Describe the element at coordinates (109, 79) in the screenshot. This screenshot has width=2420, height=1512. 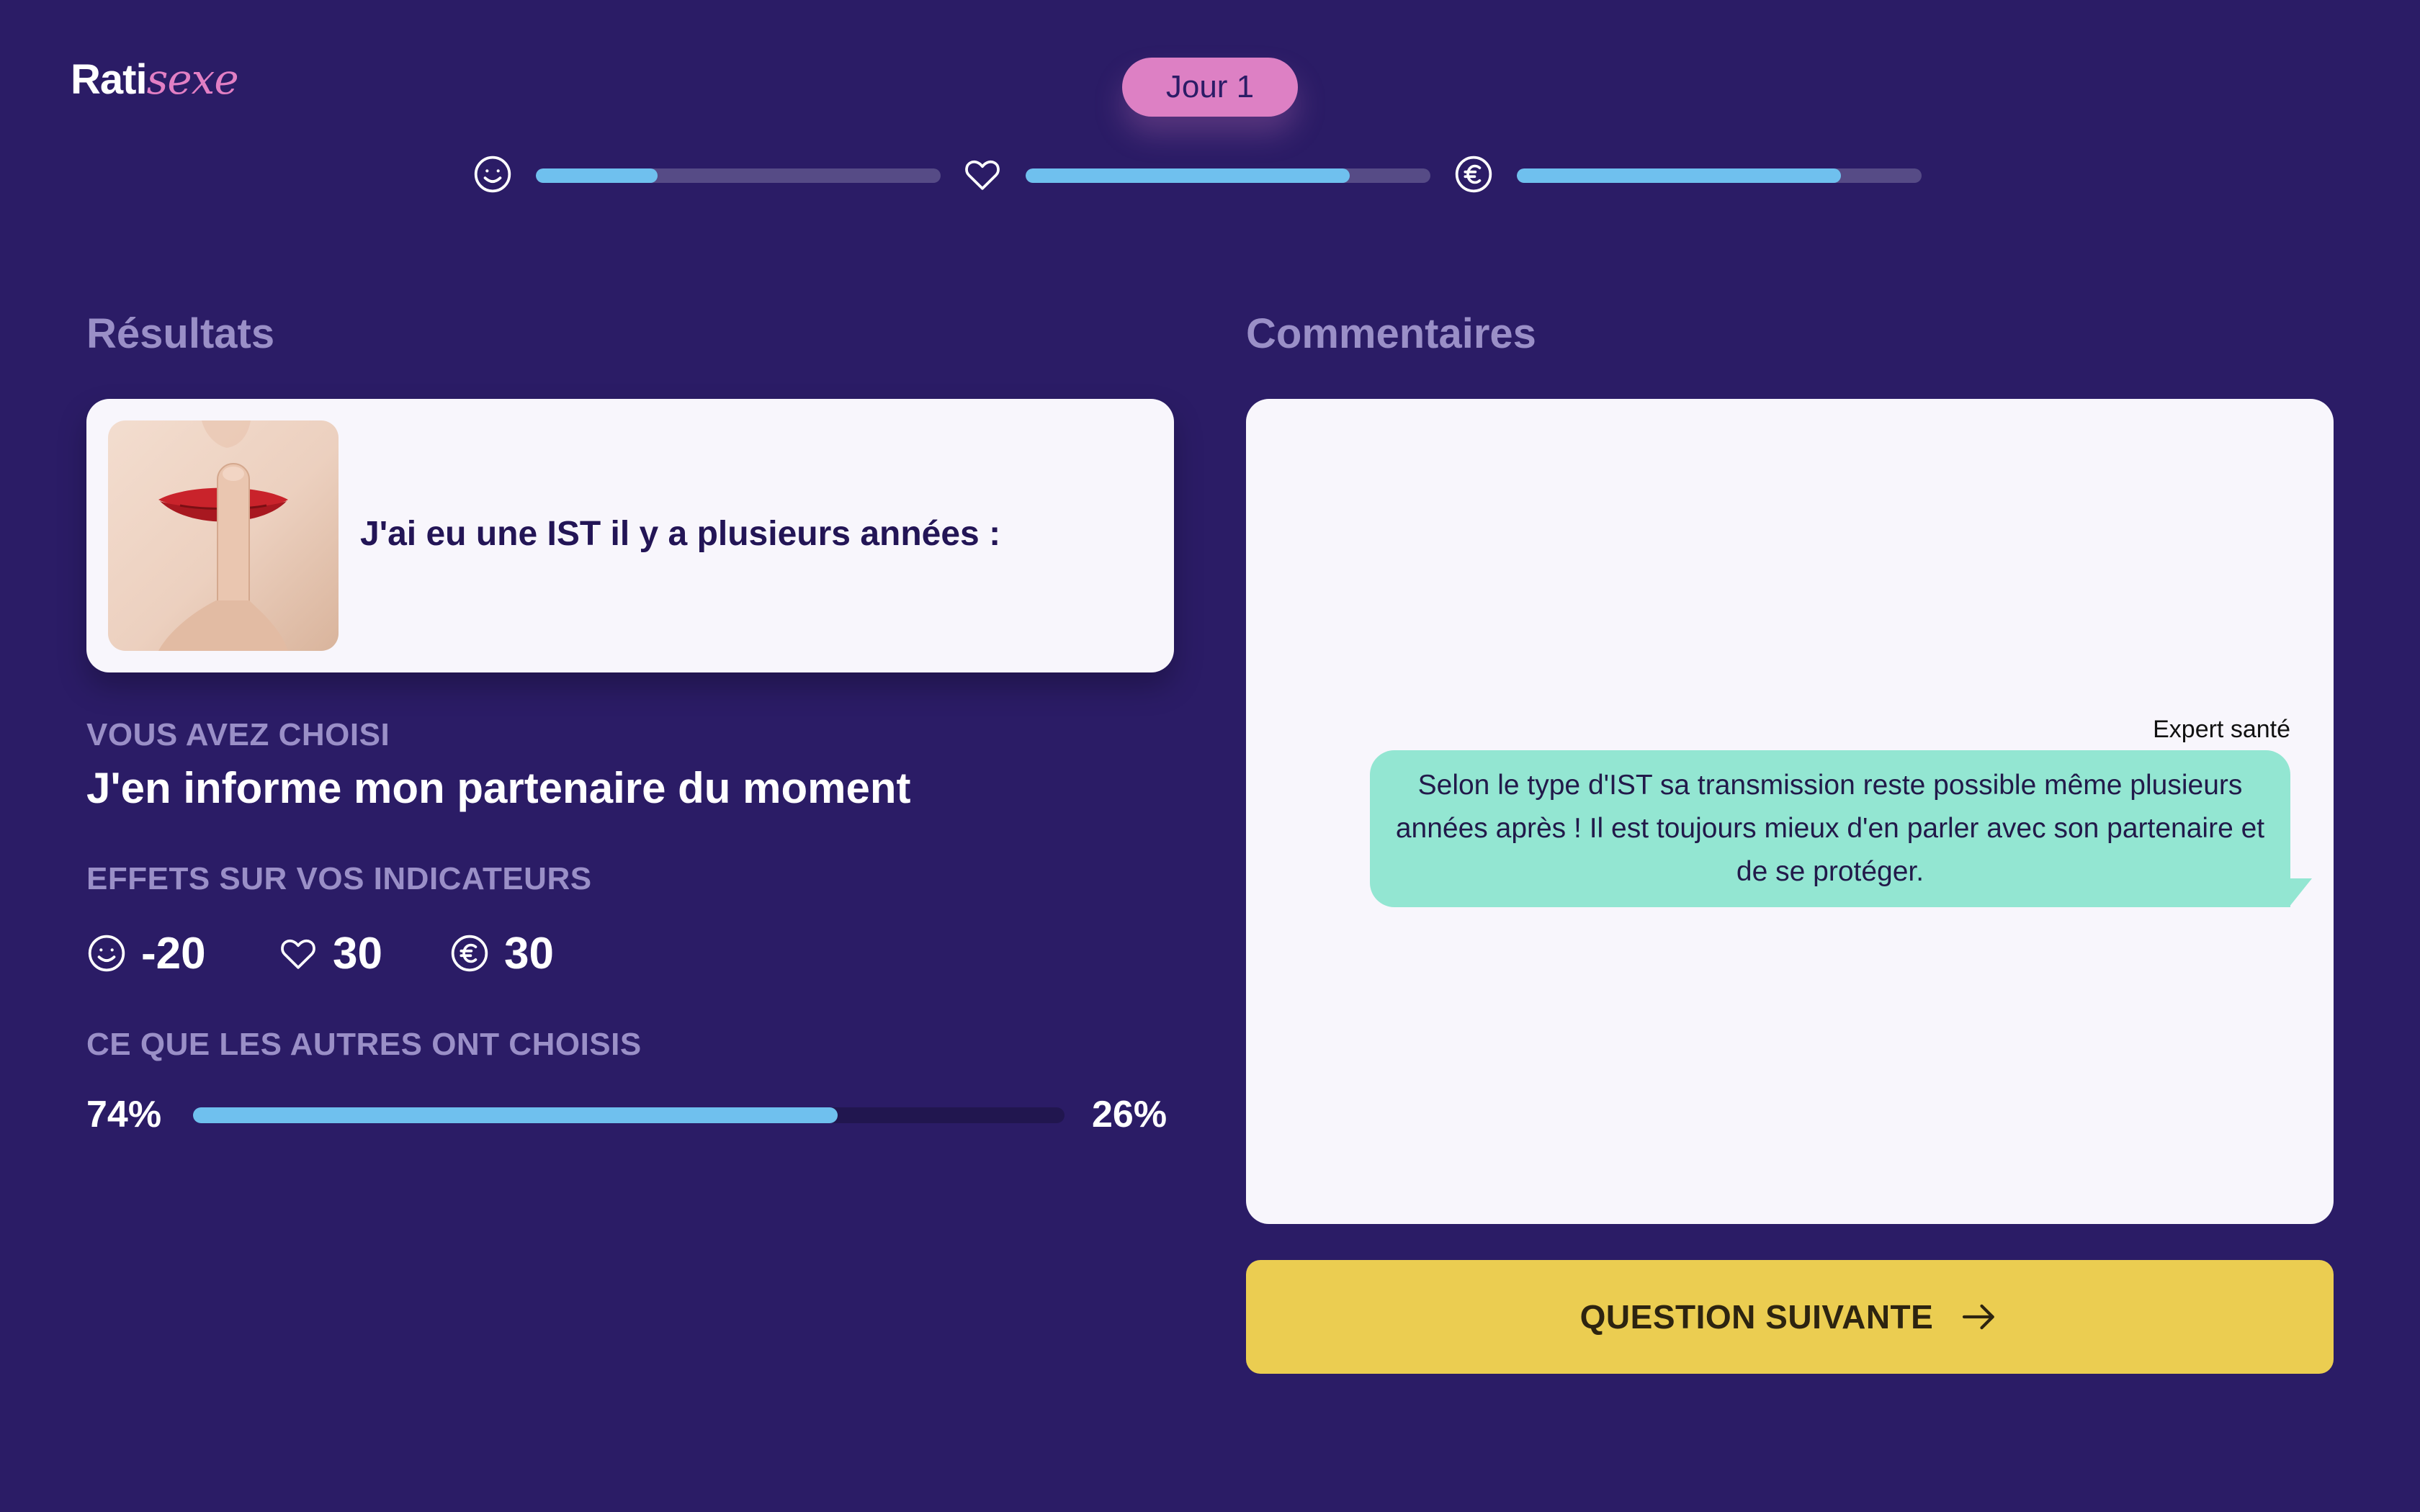
I see `logo-part-1: Rati` at that location.